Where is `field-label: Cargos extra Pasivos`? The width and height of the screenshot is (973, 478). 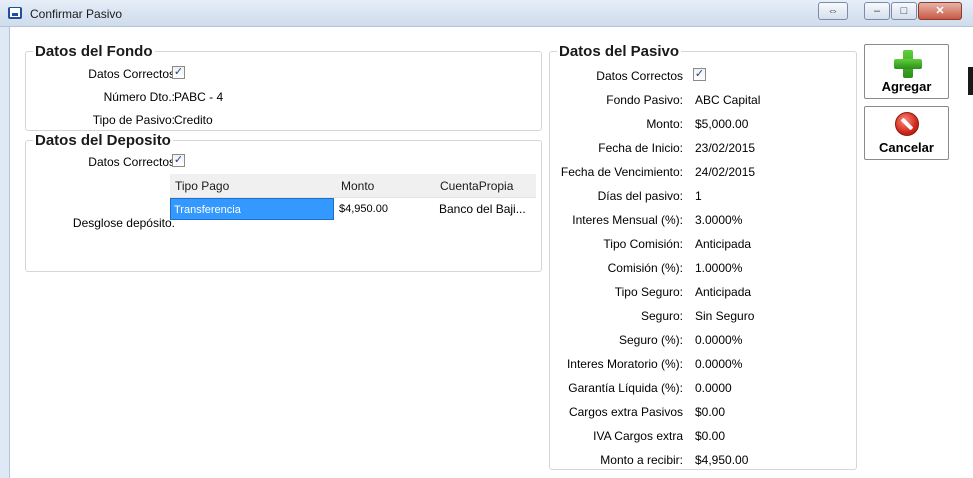 field-label: Cargos extra Pasivos is located at coordinates (625, 412).